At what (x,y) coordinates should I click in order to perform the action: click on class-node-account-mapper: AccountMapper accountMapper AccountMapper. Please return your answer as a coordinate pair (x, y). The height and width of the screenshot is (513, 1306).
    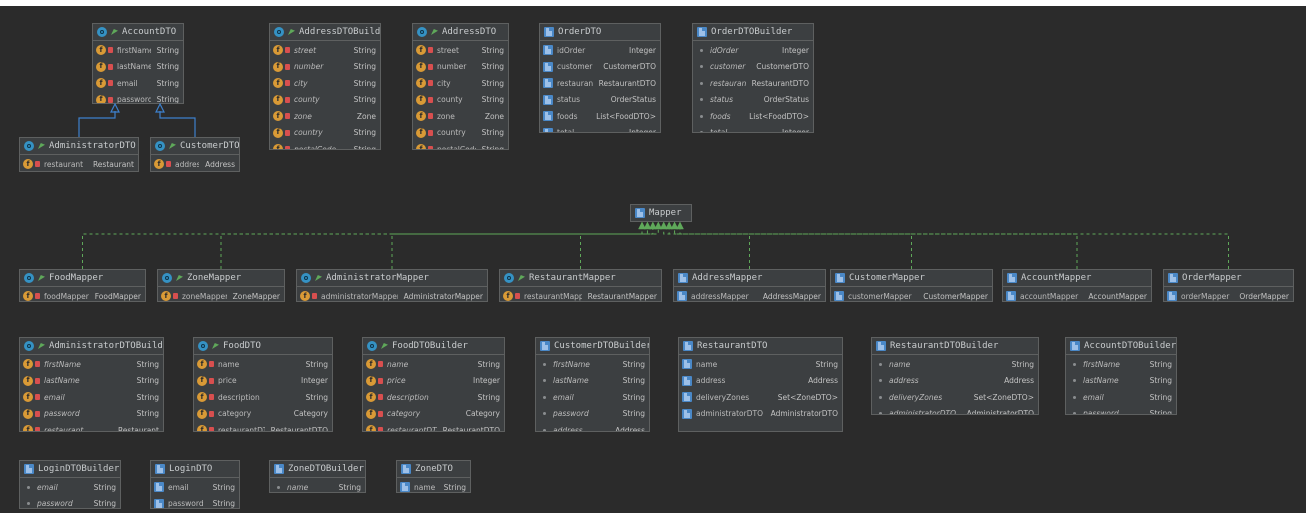
    Looking at the image, I should click on (1077, 285).